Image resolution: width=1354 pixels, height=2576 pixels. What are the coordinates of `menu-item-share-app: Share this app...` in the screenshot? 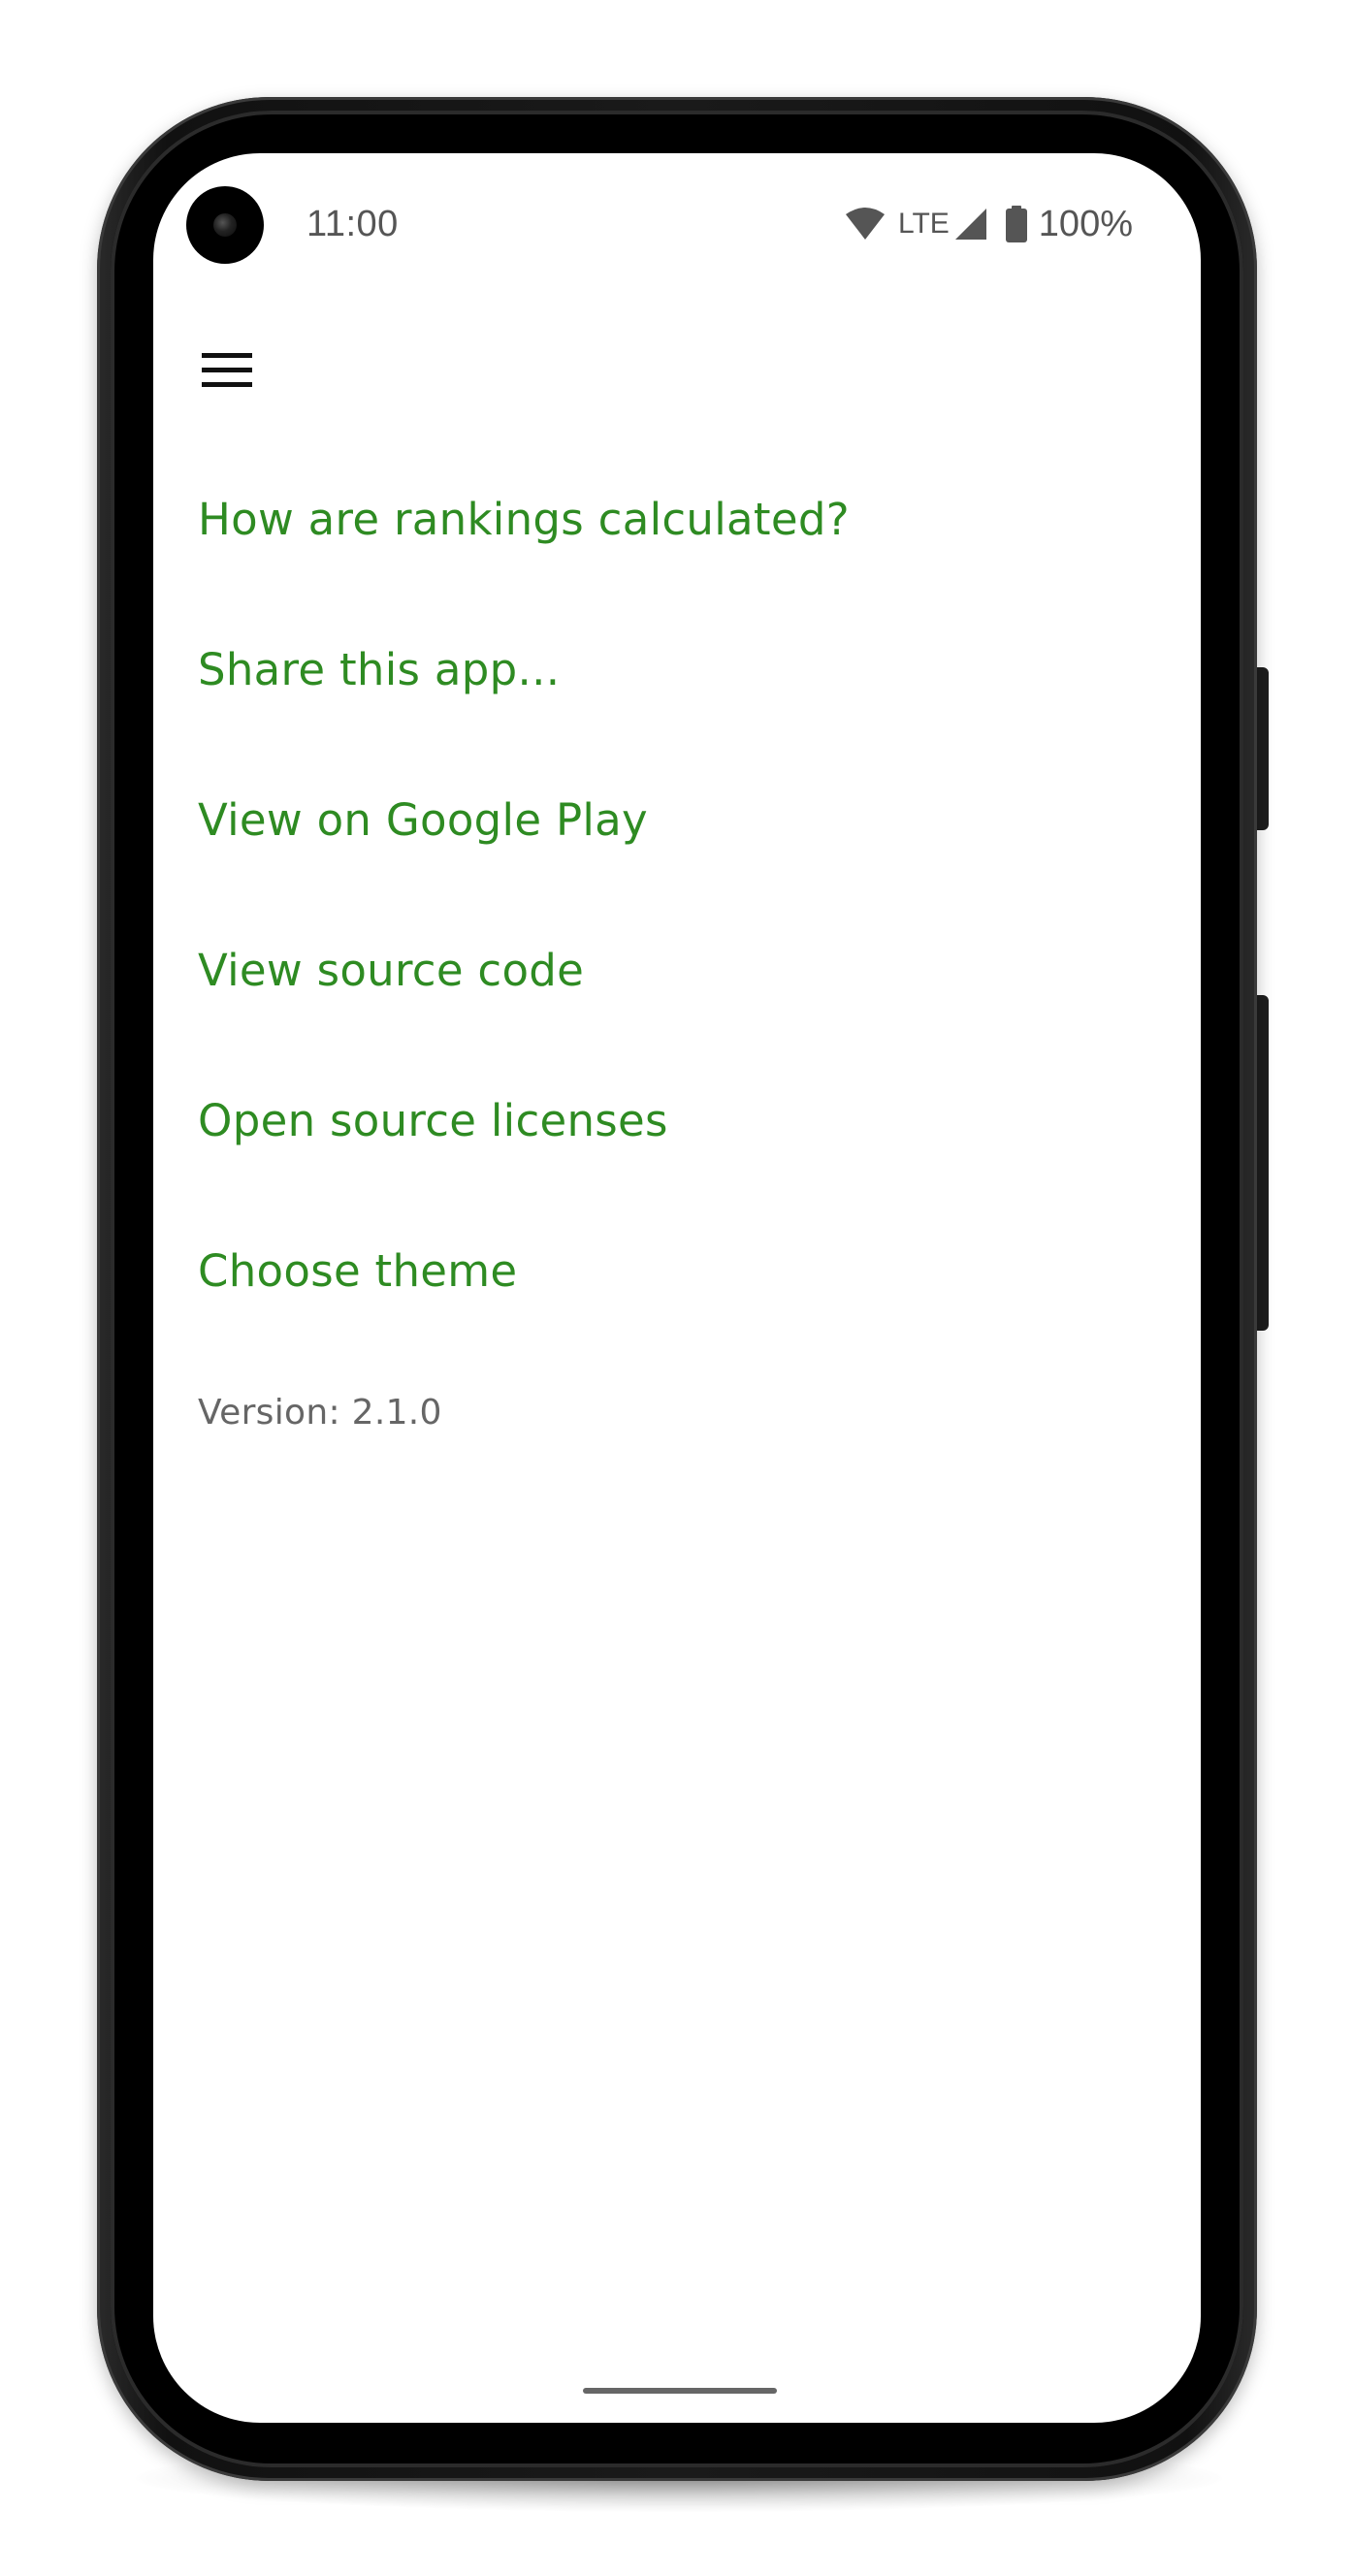 It's located at (524, 670).